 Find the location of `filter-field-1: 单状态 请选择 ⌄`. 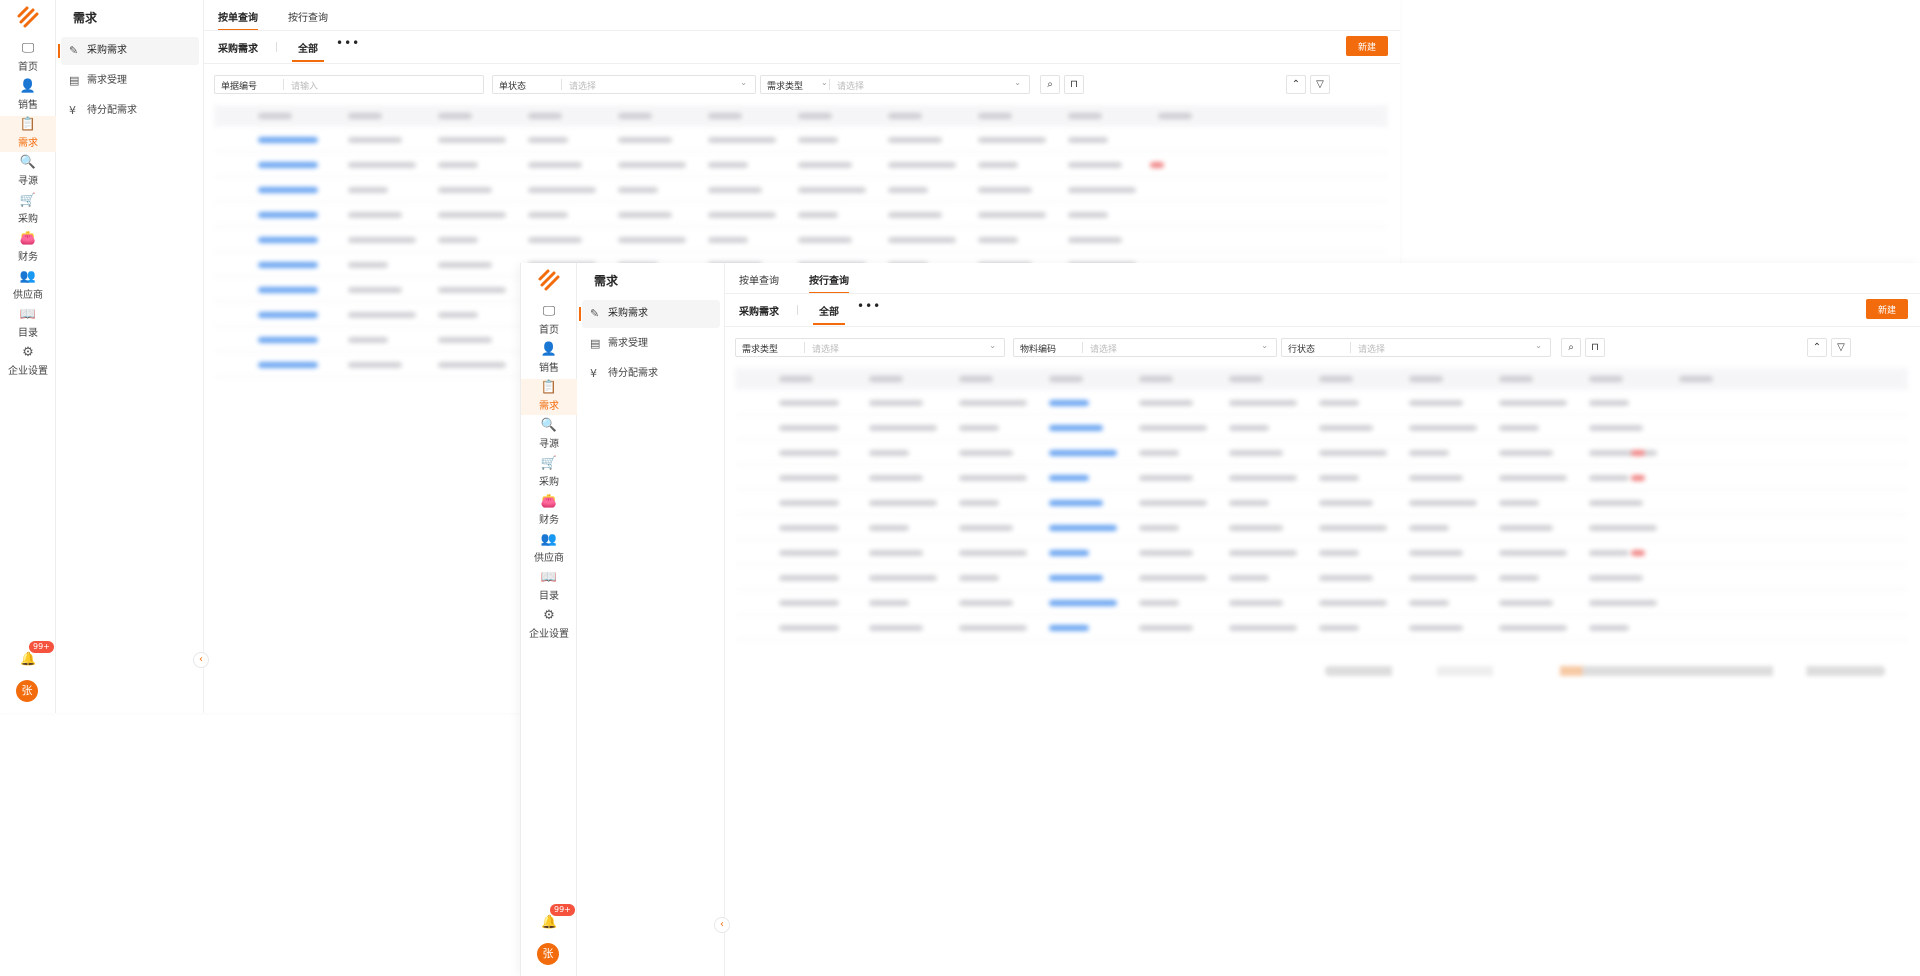

filter-field-1: 单状态 请选择 ⌄ is located at coordinates (624, 84).